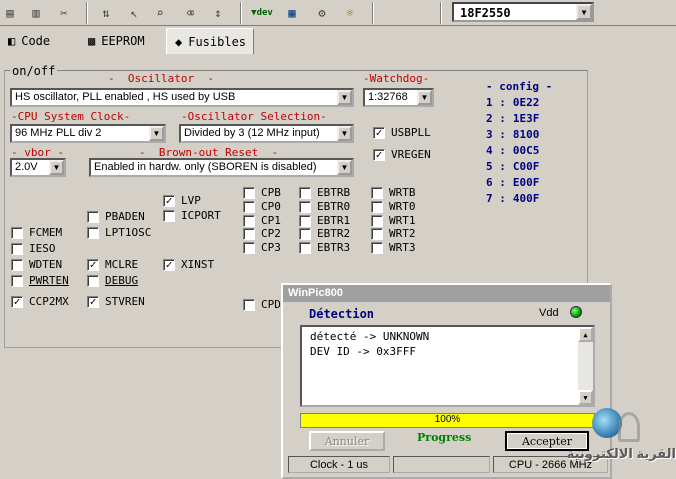  I want to click on pbaden-checkbox: PBADEN, so click(116, 216).